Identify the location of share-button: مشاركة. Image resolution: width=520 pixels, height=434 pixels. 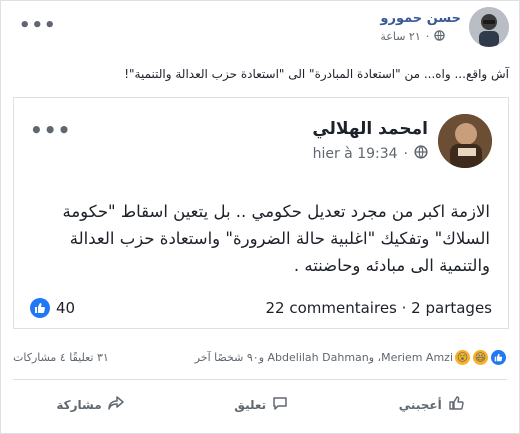
(89, 404).